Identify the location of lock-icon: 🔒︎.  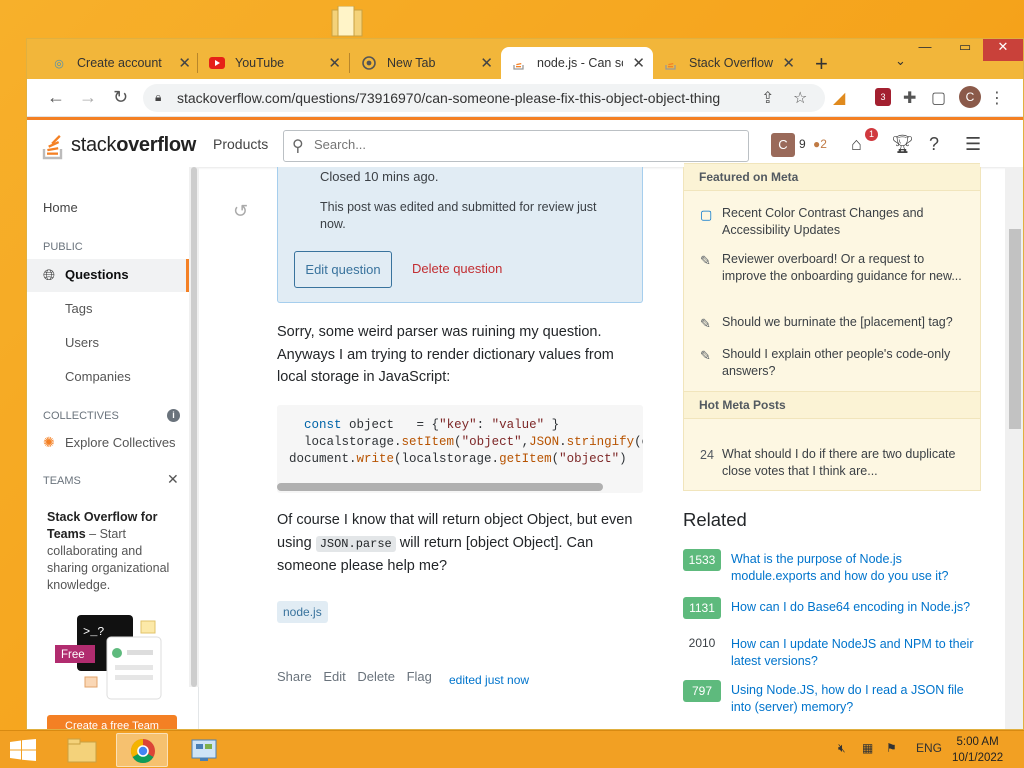
(158, 97).